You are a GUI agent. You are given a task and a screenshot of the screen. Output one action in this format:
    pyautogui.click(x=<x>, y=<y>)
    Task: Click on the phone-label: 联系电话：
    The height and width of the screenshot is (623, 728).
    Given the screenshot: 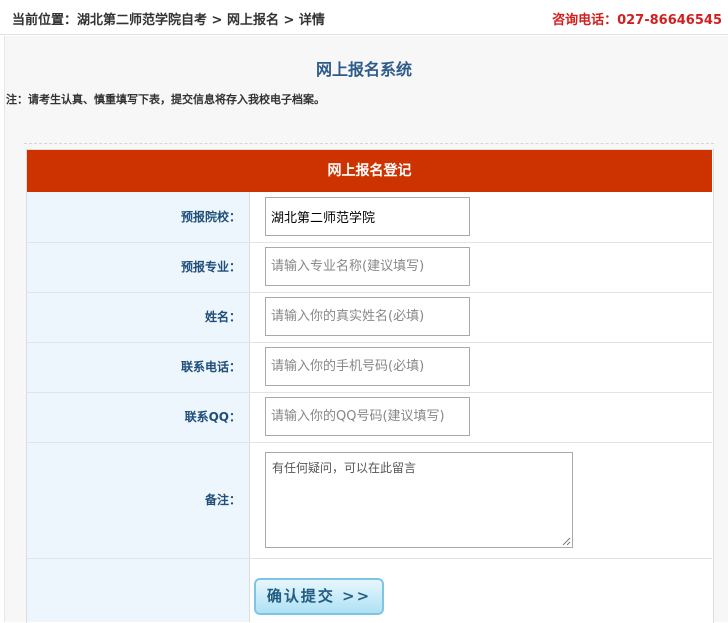 What is the action you would take?
    pyautogui.click(x=210, y=367)
    